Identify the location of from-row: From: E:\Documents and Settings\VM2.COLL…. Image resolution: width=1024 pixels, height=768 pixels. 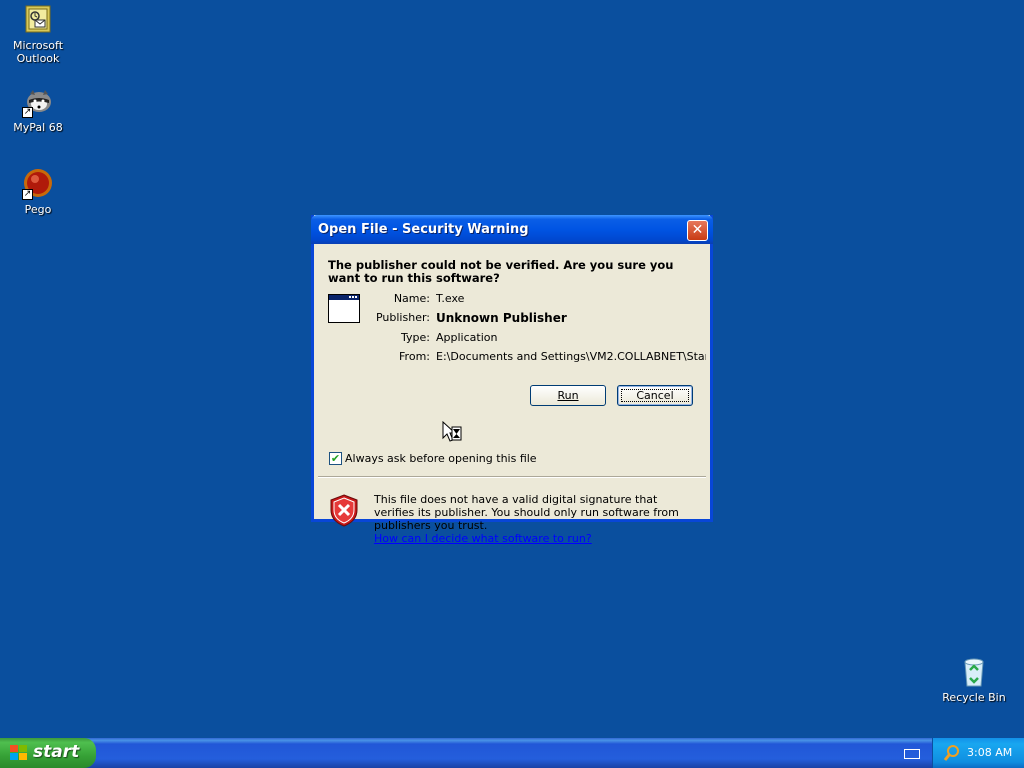
(530, 358).